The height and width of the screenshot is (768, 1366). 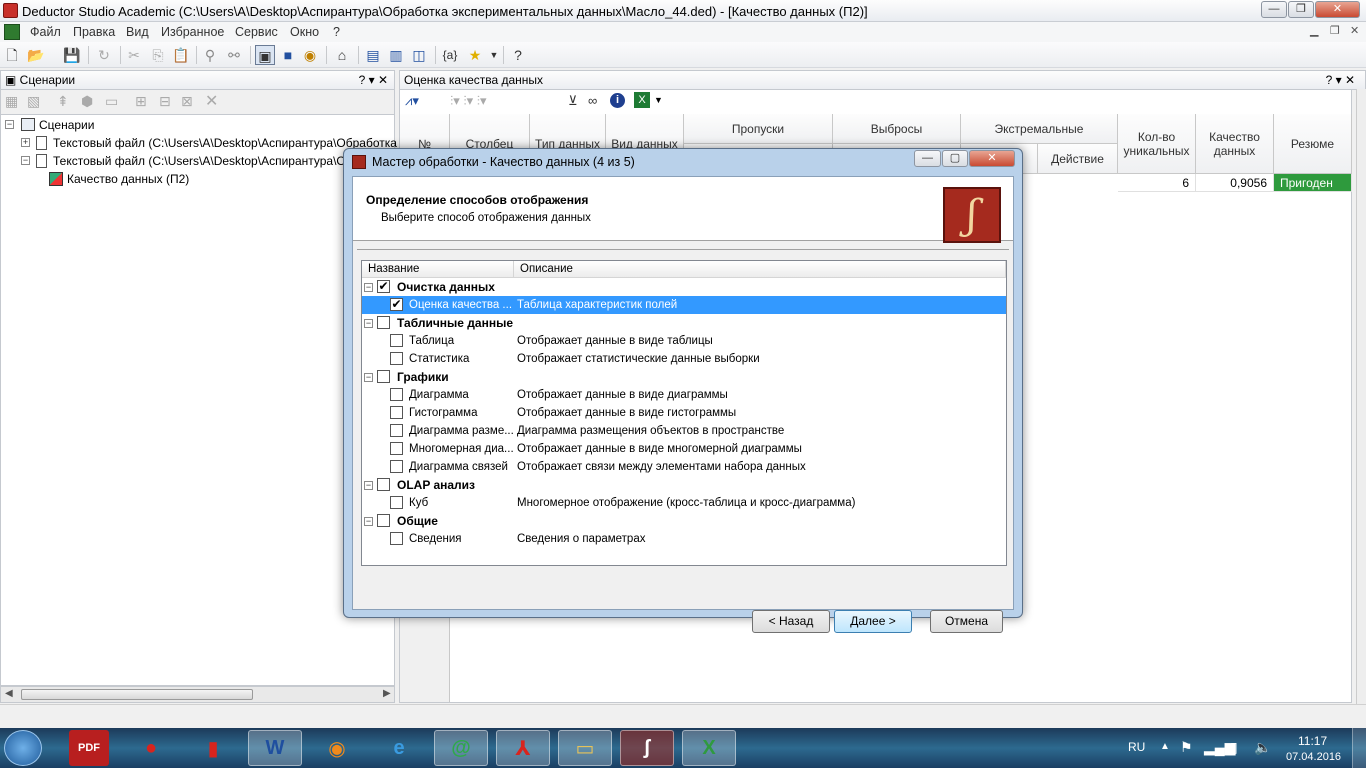 What do you see at coordinates (165, 101) in the screenshot?
I see `tree-paste-icon: ⊟` at bounding box center [165, 101].